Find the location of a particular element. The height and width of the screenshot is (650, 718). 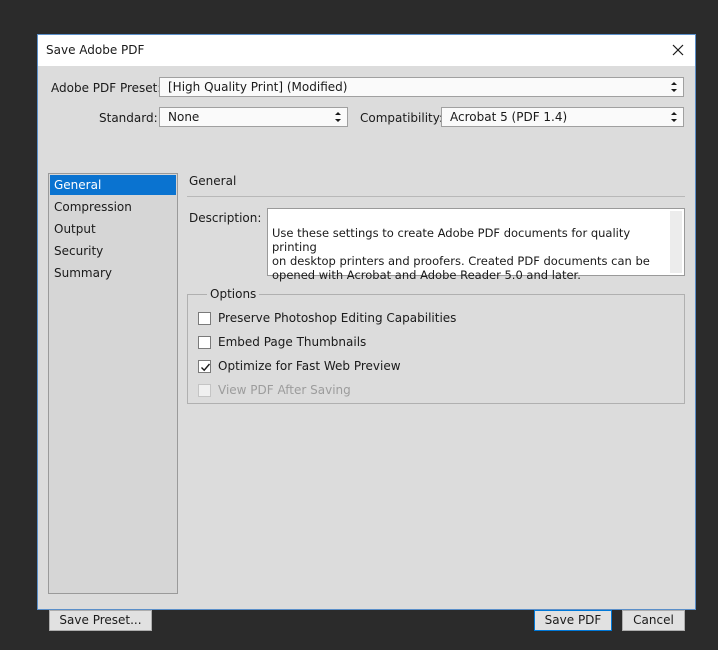

sidebar-item-label: Security is located at coordinates (79, 251).